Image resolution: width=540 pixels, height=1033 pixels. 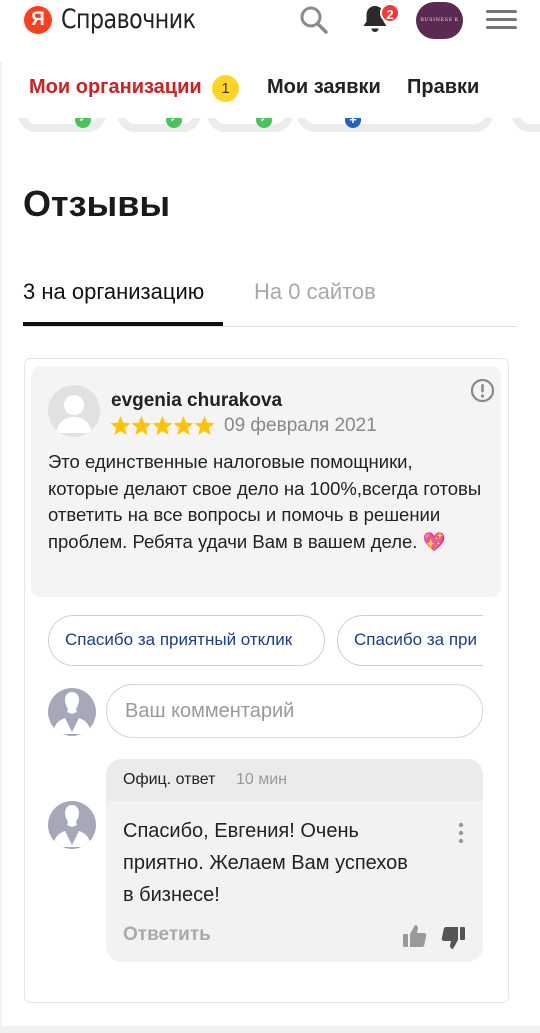 What do you see at coordinates (314, 20) in the screenshot?
I see `search-icon` at bounding box center [314, 20].